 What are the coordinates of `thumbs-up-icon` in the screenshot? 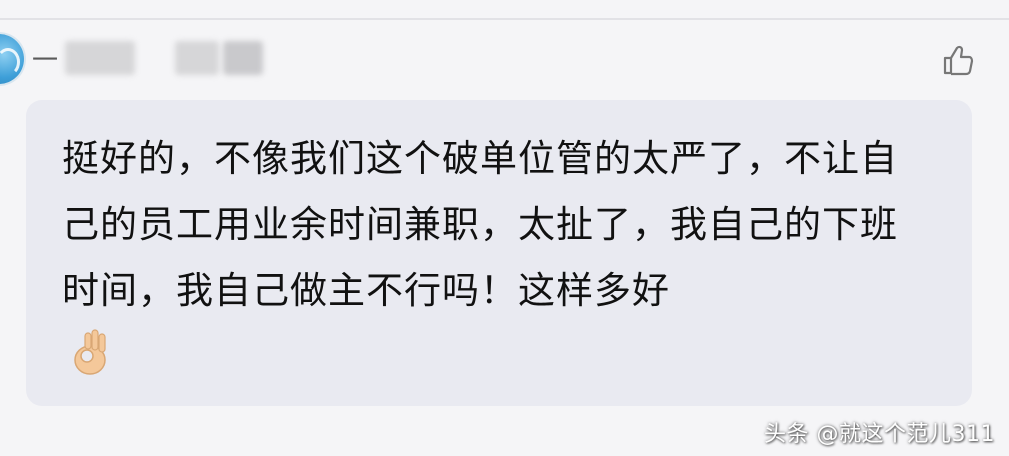 It's located at (958, 60).